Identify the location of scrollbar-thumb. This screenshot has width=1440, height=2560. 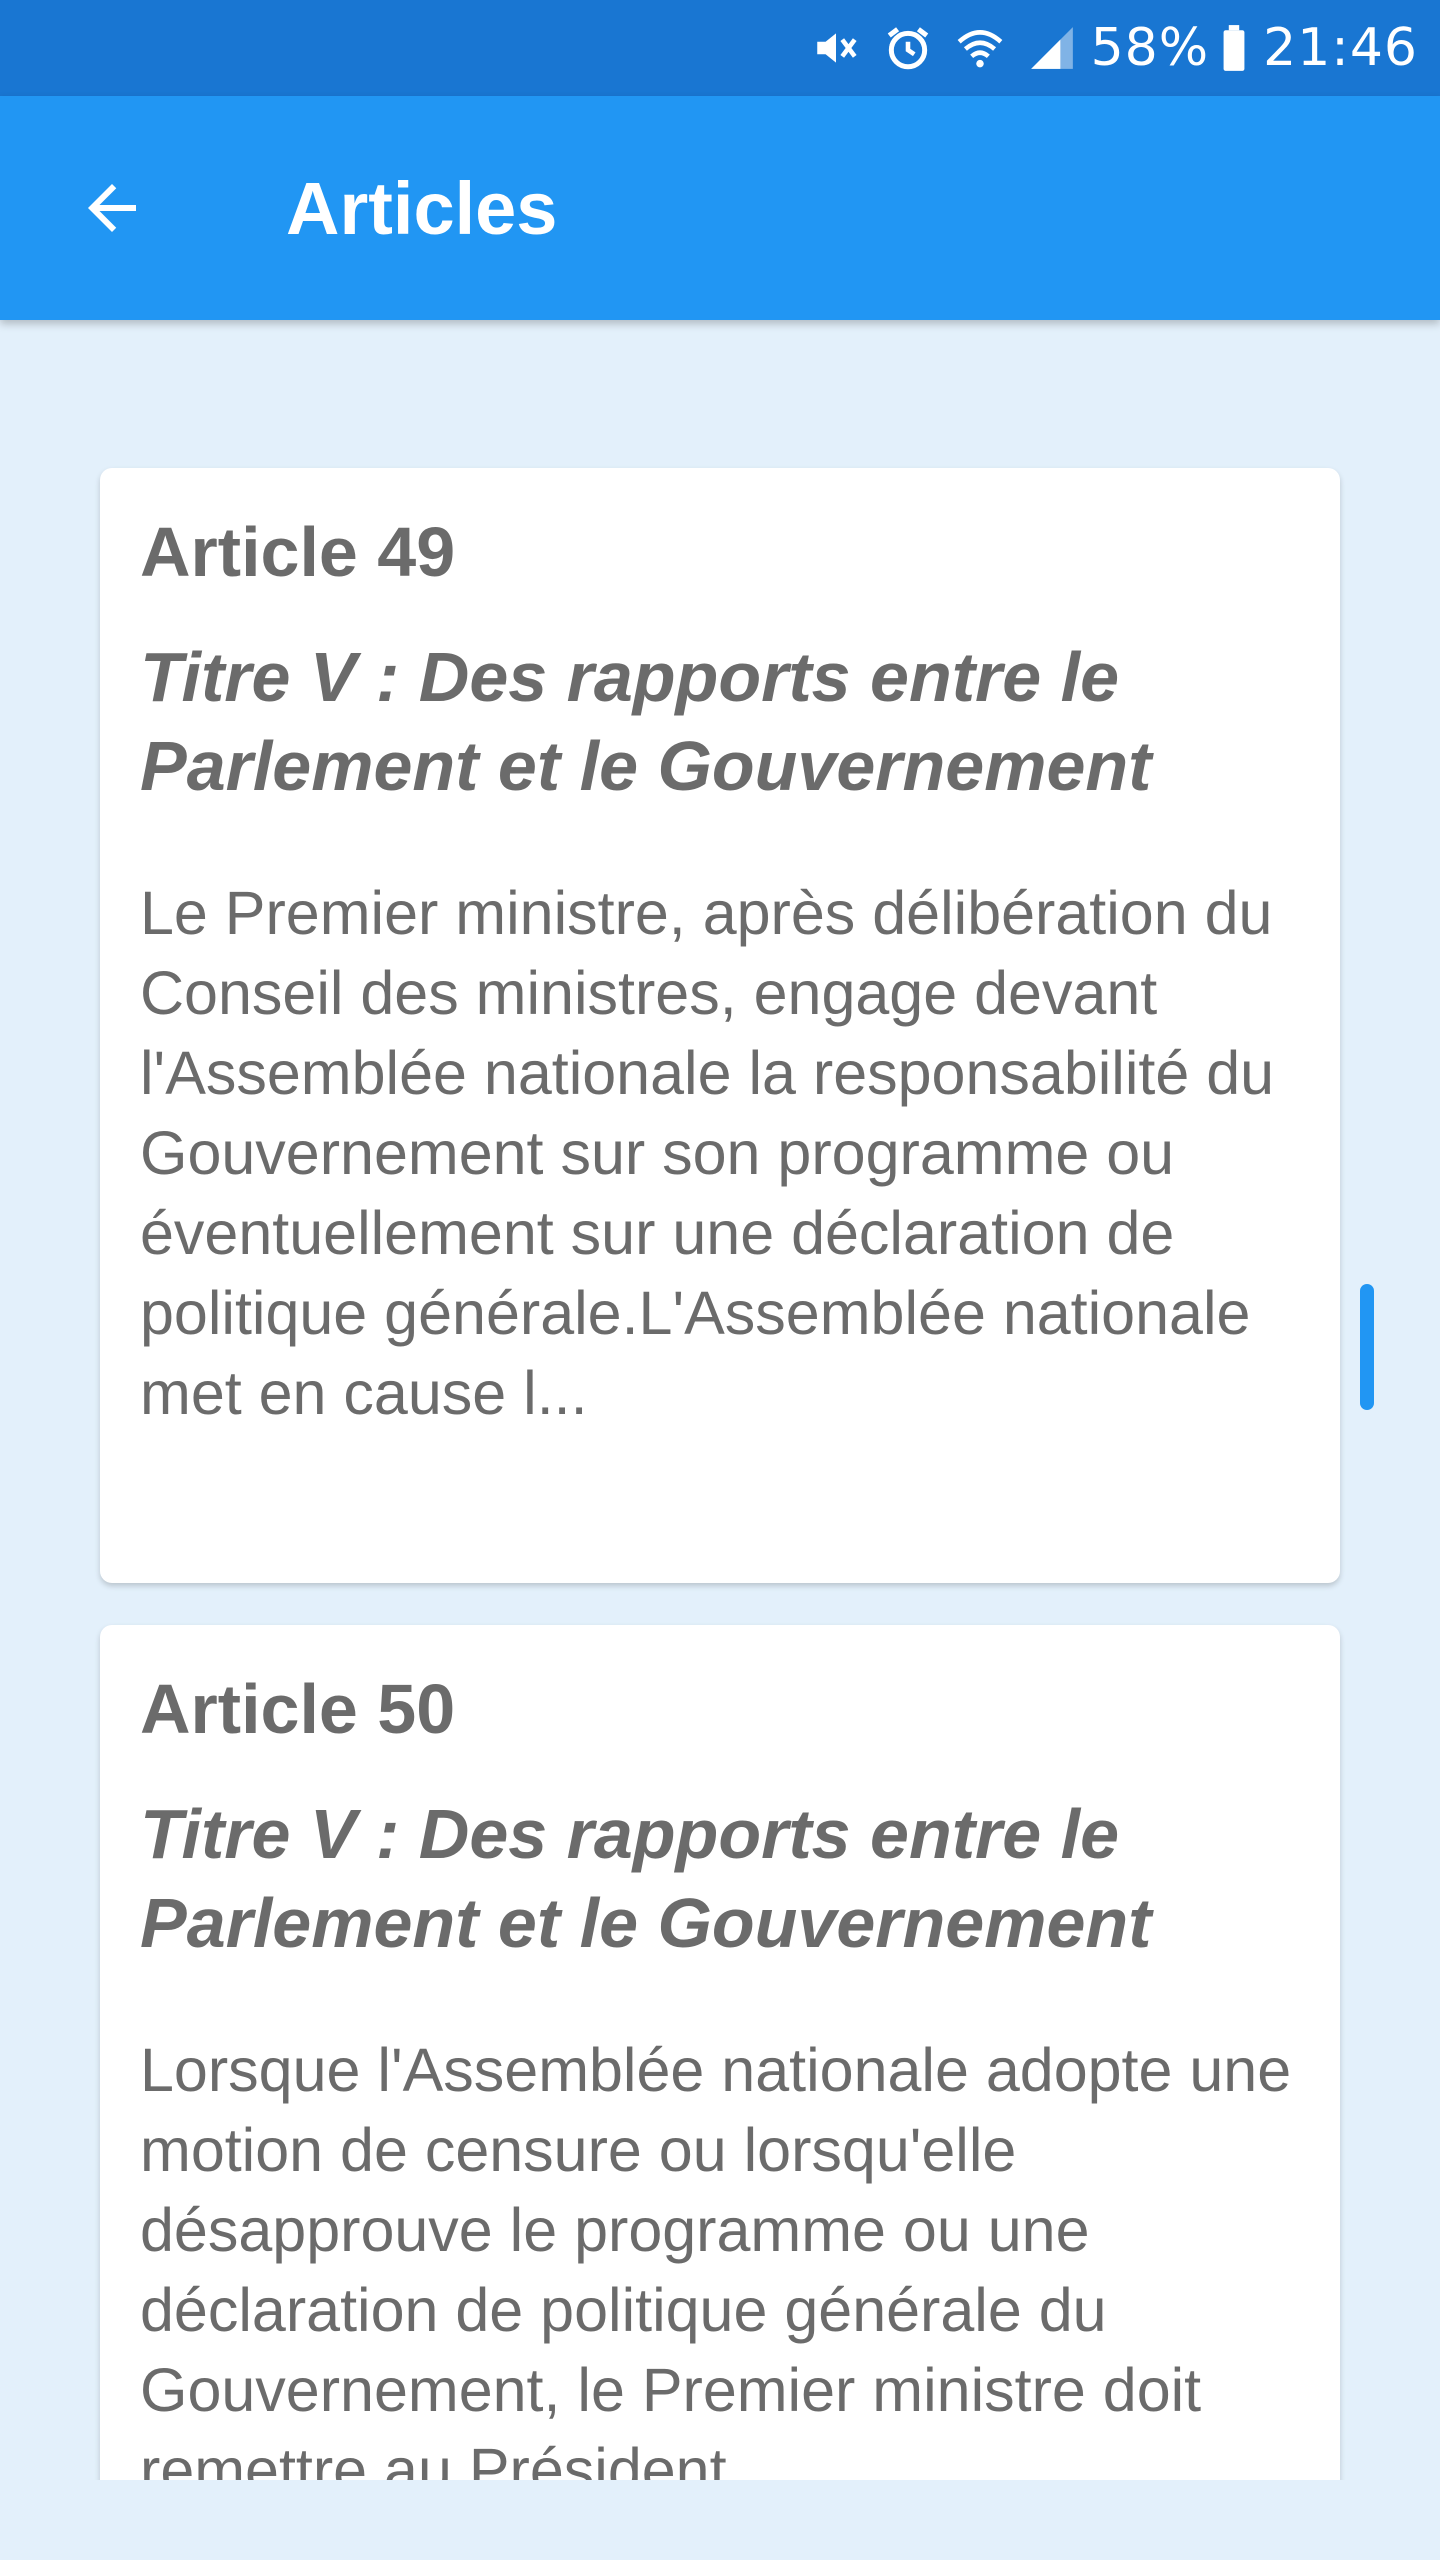
(1367, 1347).